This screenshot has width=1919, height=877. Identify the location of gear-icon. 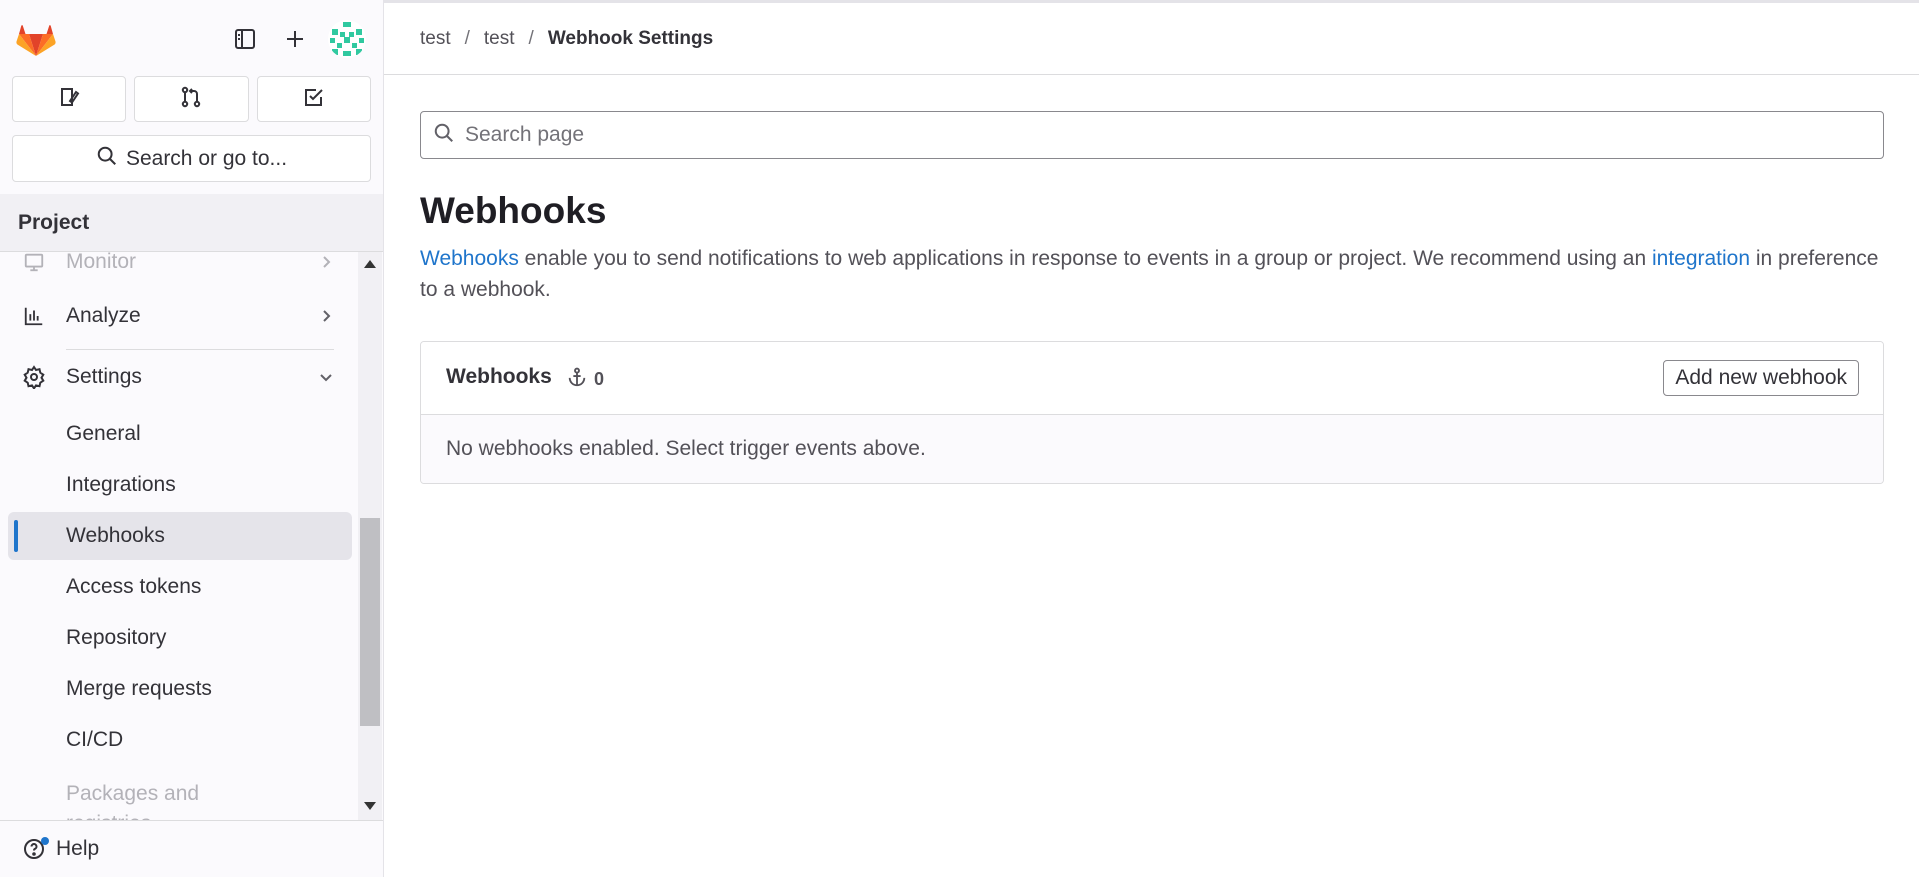
(34, 377).